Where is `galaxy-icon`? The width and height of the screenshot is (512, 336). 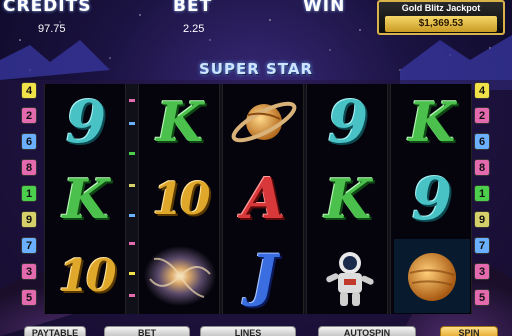 galaxy-icon is located at coordinates (180, 276).